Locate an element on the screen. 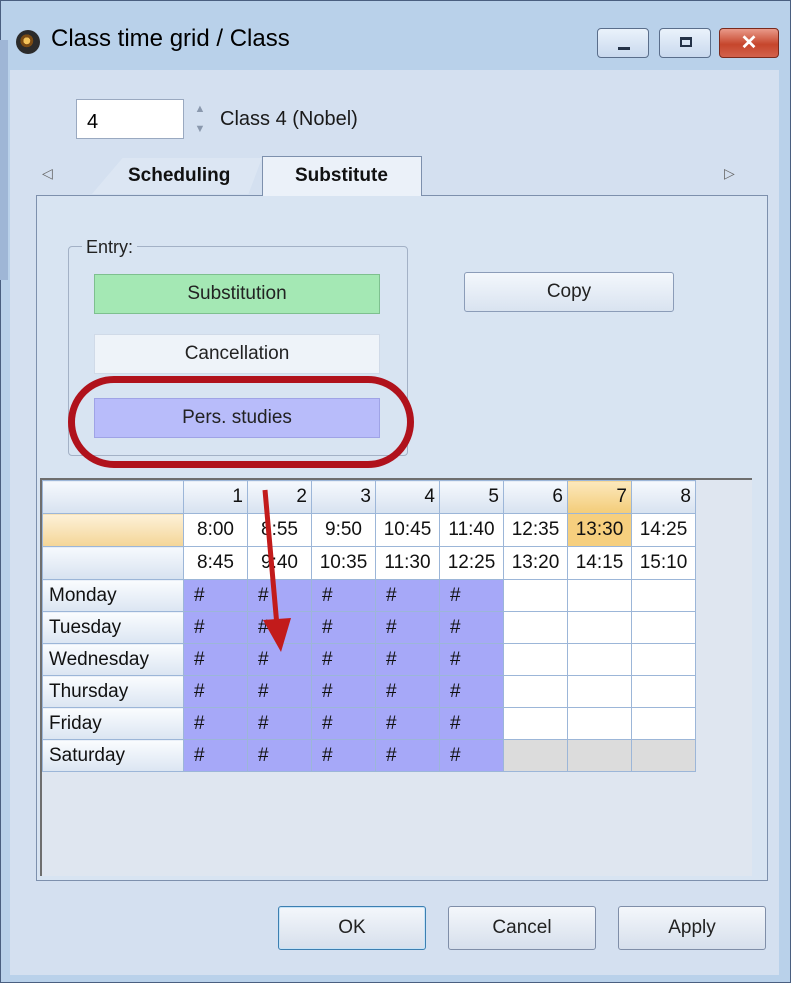 This screenshot has height=985, width=793. end-time-cell: 8:45 is located at coordinates (215, 563).